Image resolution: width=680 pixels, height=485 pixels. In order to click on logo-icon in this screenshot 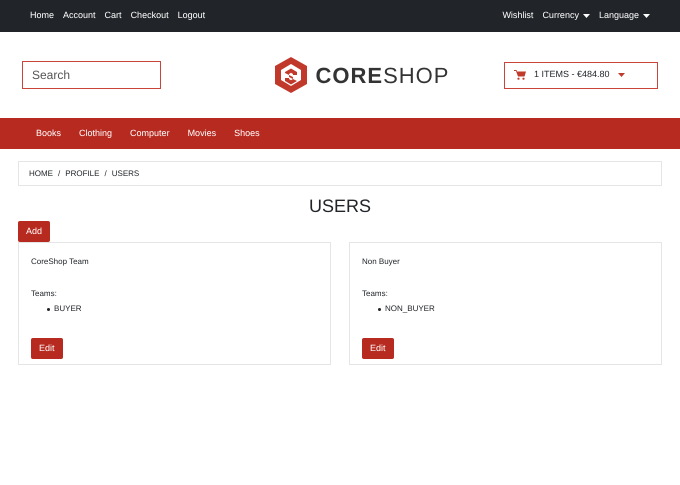, I will do `click(291, 75)`.